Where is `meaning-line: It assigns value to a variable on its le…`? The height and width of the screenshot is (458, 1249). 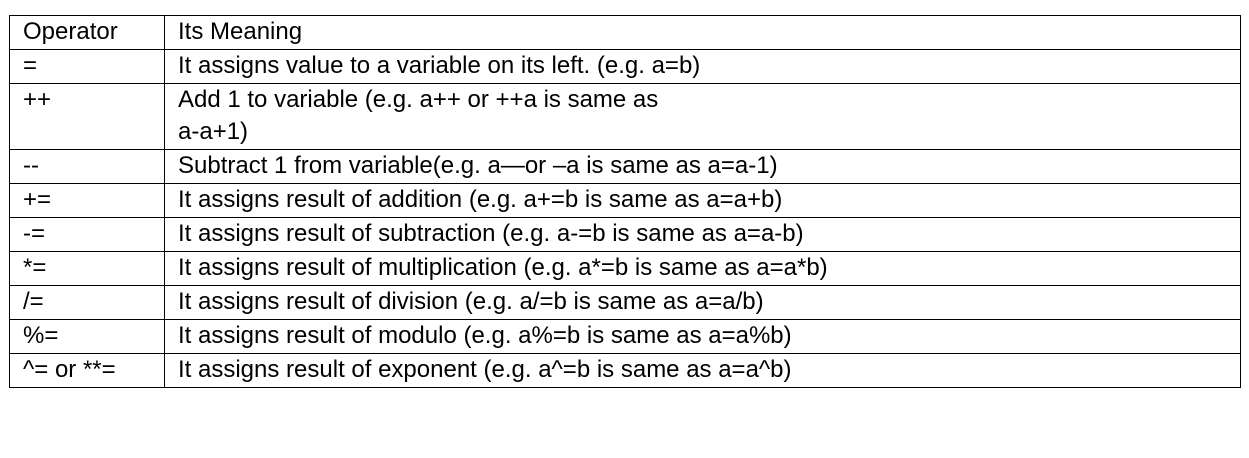
meaning-line: It assigns value to a variable on its le… is located at coordinates (439, 65).